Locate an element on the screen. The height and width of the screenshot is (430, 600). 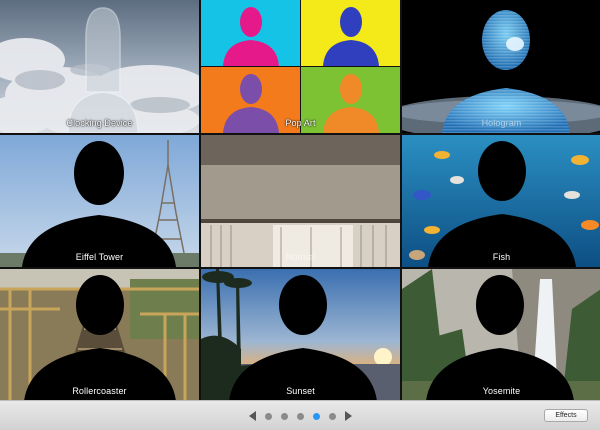
effect-tile-rollercoaster: Rollercoaster is located at coordinates (99, 335).